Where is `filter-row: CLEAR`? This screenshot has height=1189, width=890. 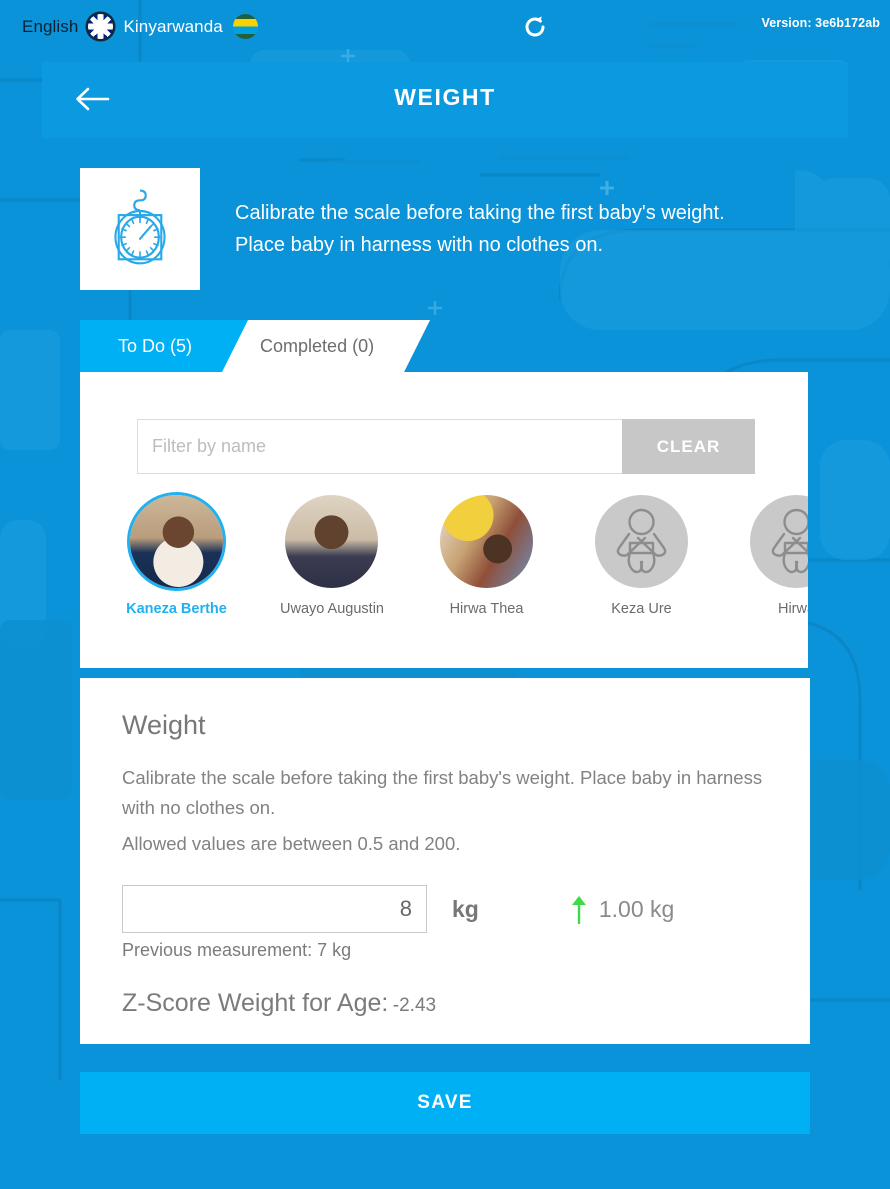
filter-row: CLEAR is located at coordinates (446, 446).